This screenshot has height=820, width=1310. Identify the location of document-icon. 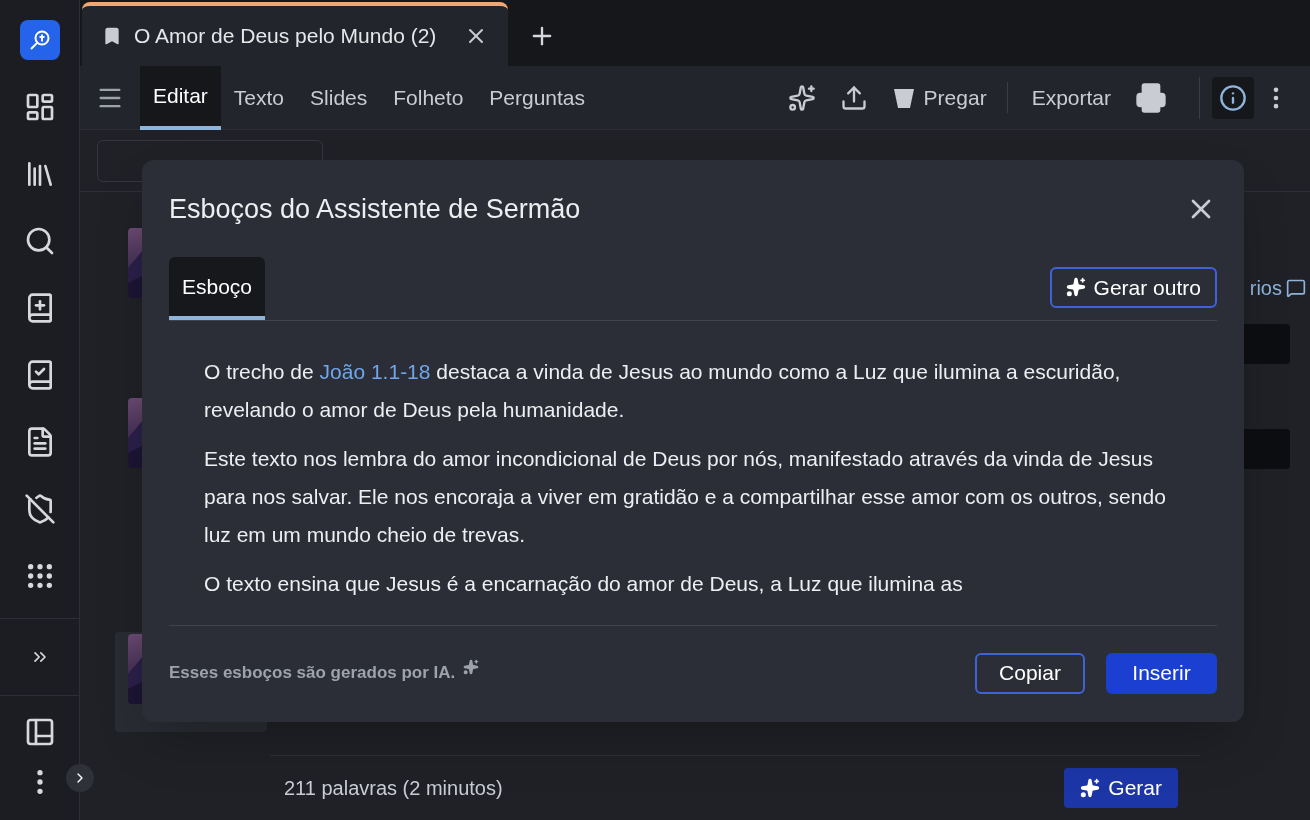
(112, 36).